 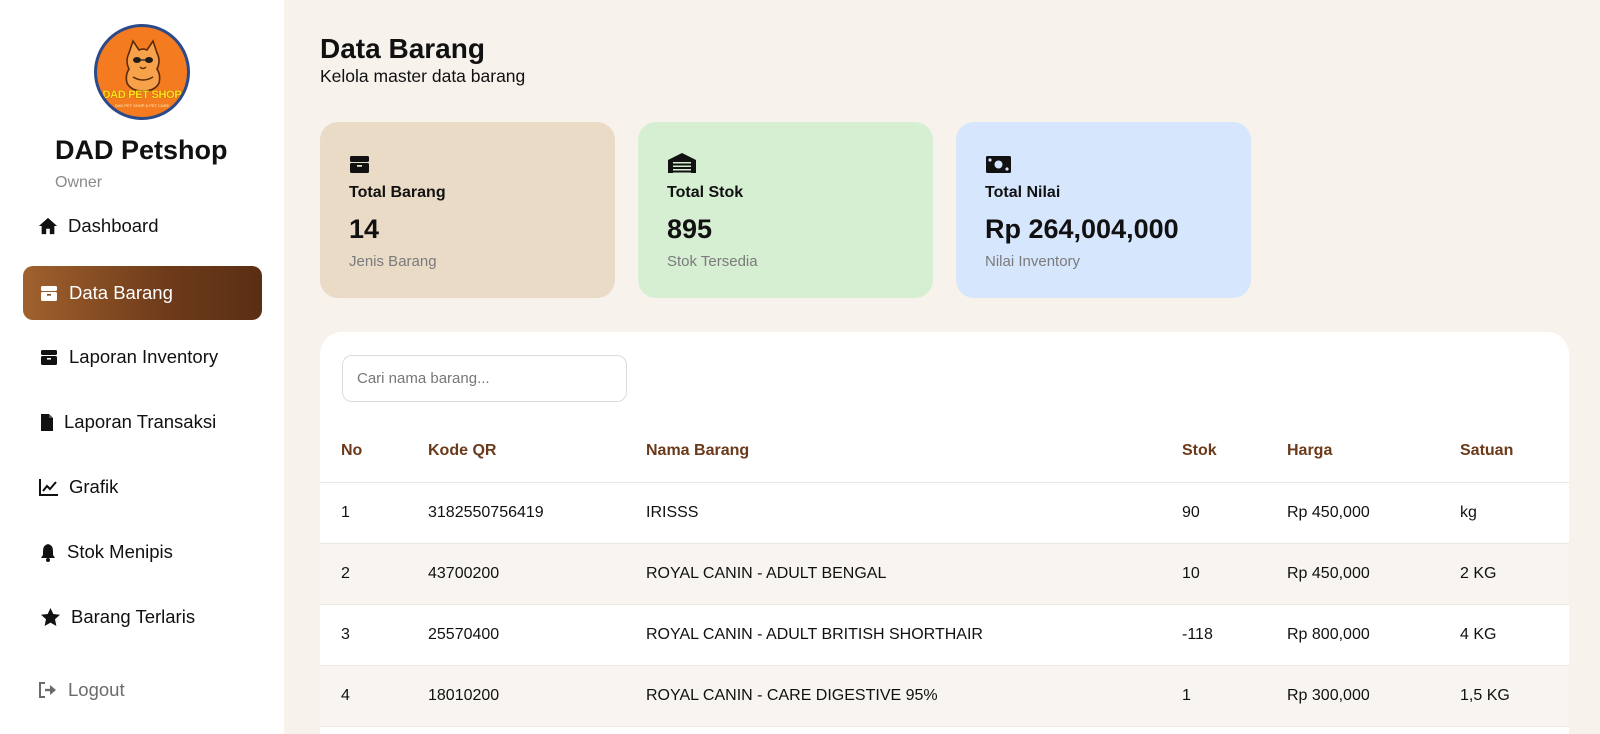 I want to click on cell-satuan: kg, so click(x=1514, y=513).